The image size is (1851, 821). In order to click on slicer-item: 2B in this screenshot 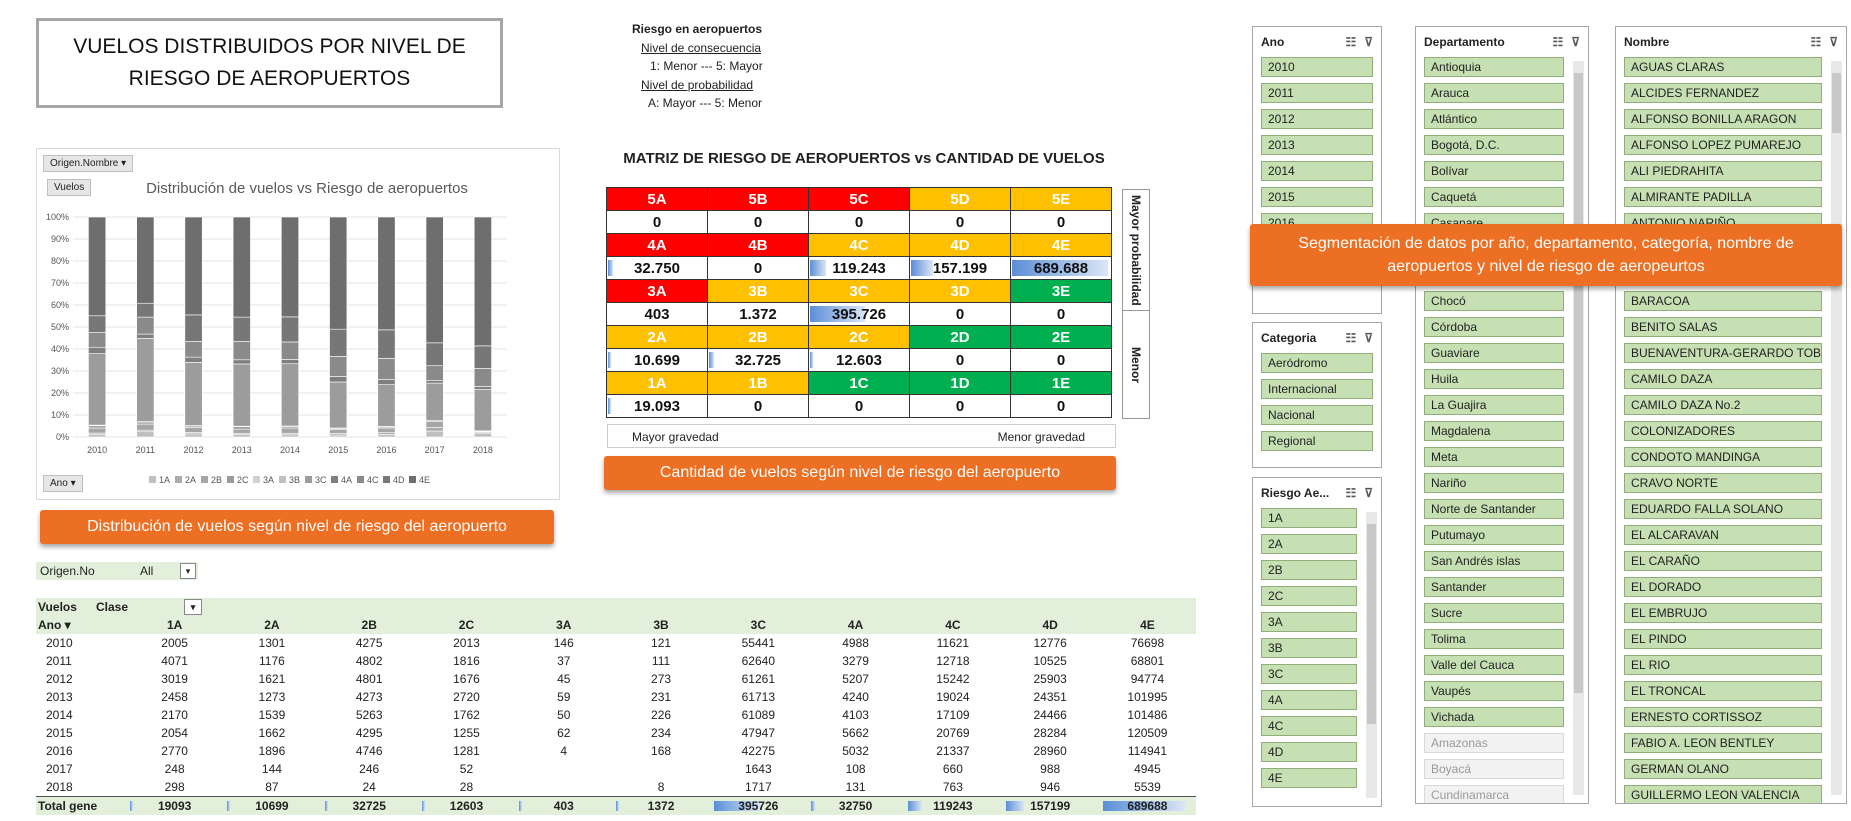, I will do `click(1309, 570)`.